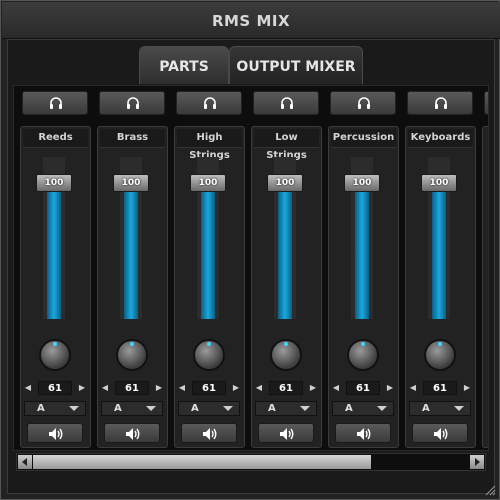 The height and width of the screenshot is (500, 500). I want to click on horizontal-scrollbar, so click(251, 462).